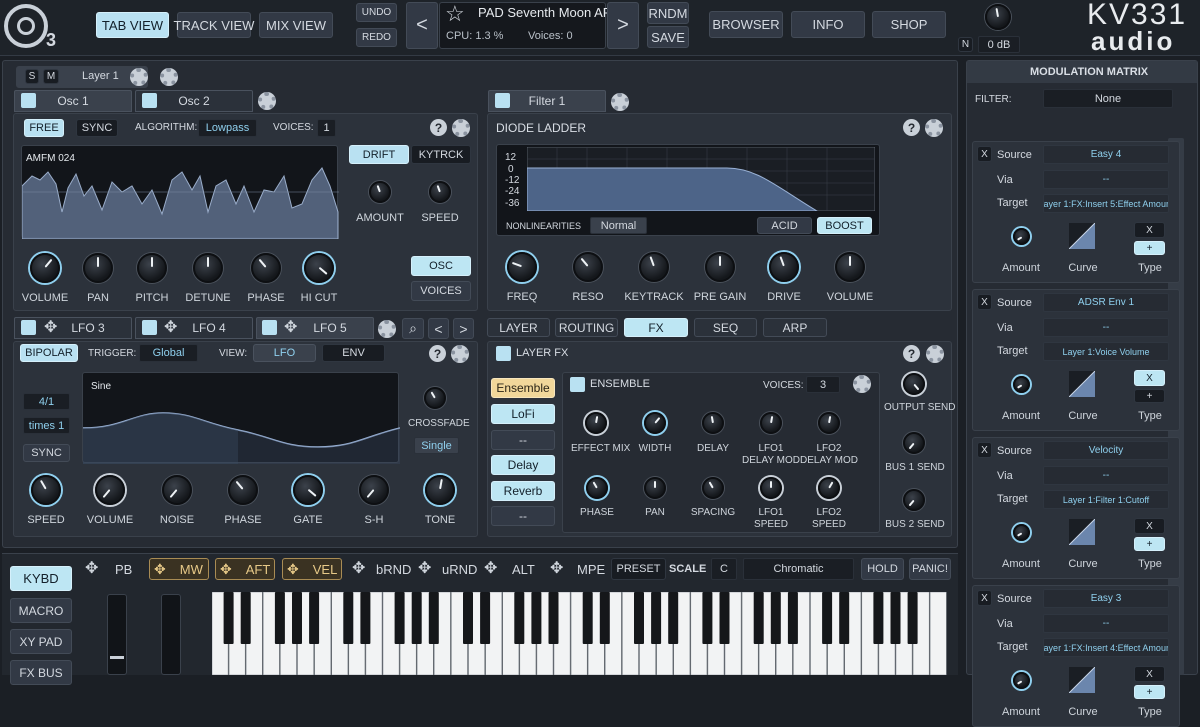 This screenshot has height=727, width=1200. What do you see at coordinates (701, 179) in the screenshot?
I see `filter-response-curve` at bounding box center [701, 179].